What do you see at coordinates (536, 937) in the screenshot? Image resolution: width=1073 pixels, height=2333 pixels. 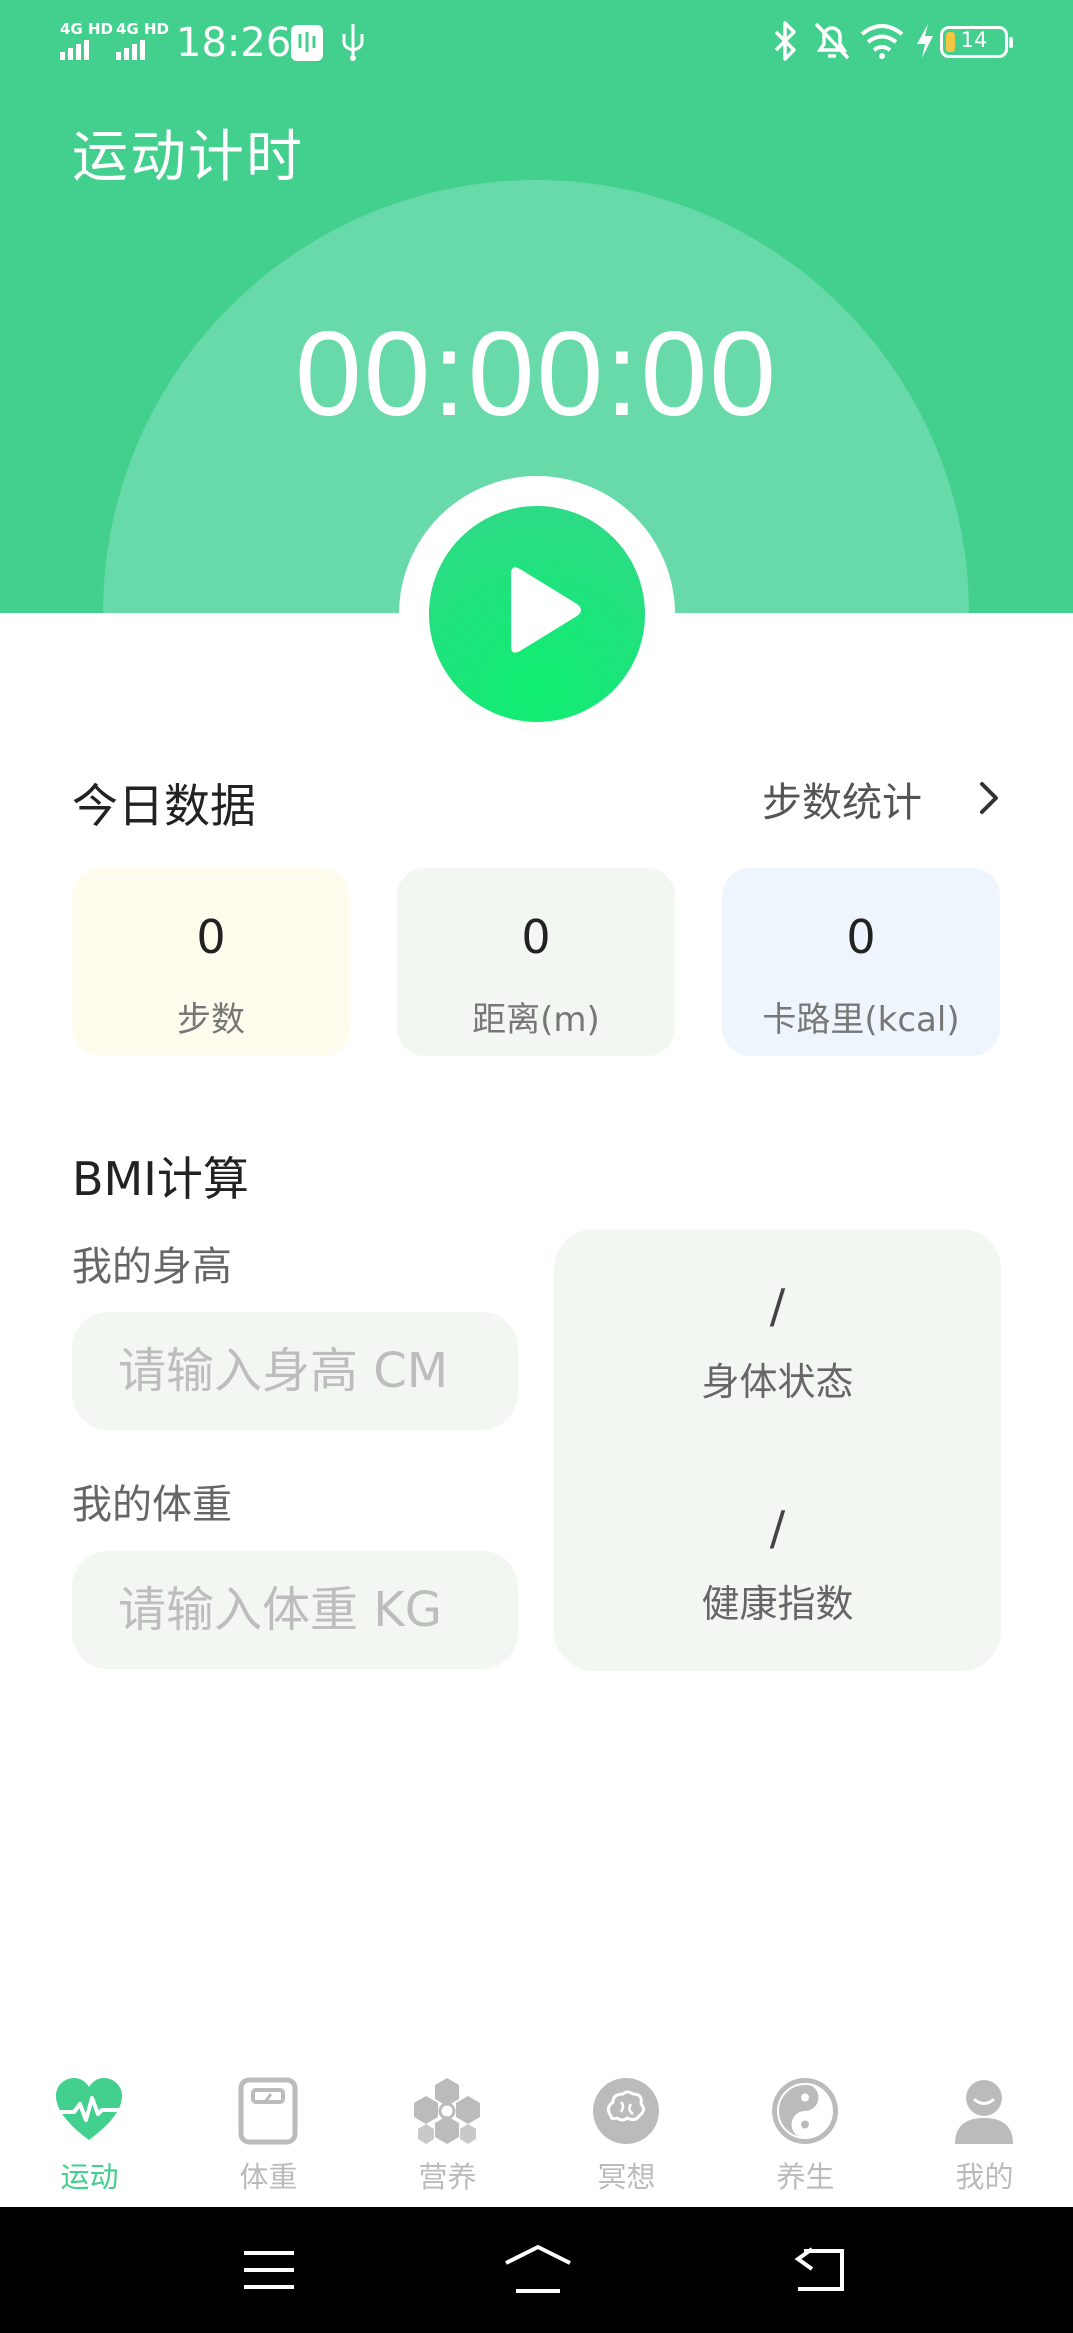 I see `distance-value: 0` at bounding box center [536, 937].